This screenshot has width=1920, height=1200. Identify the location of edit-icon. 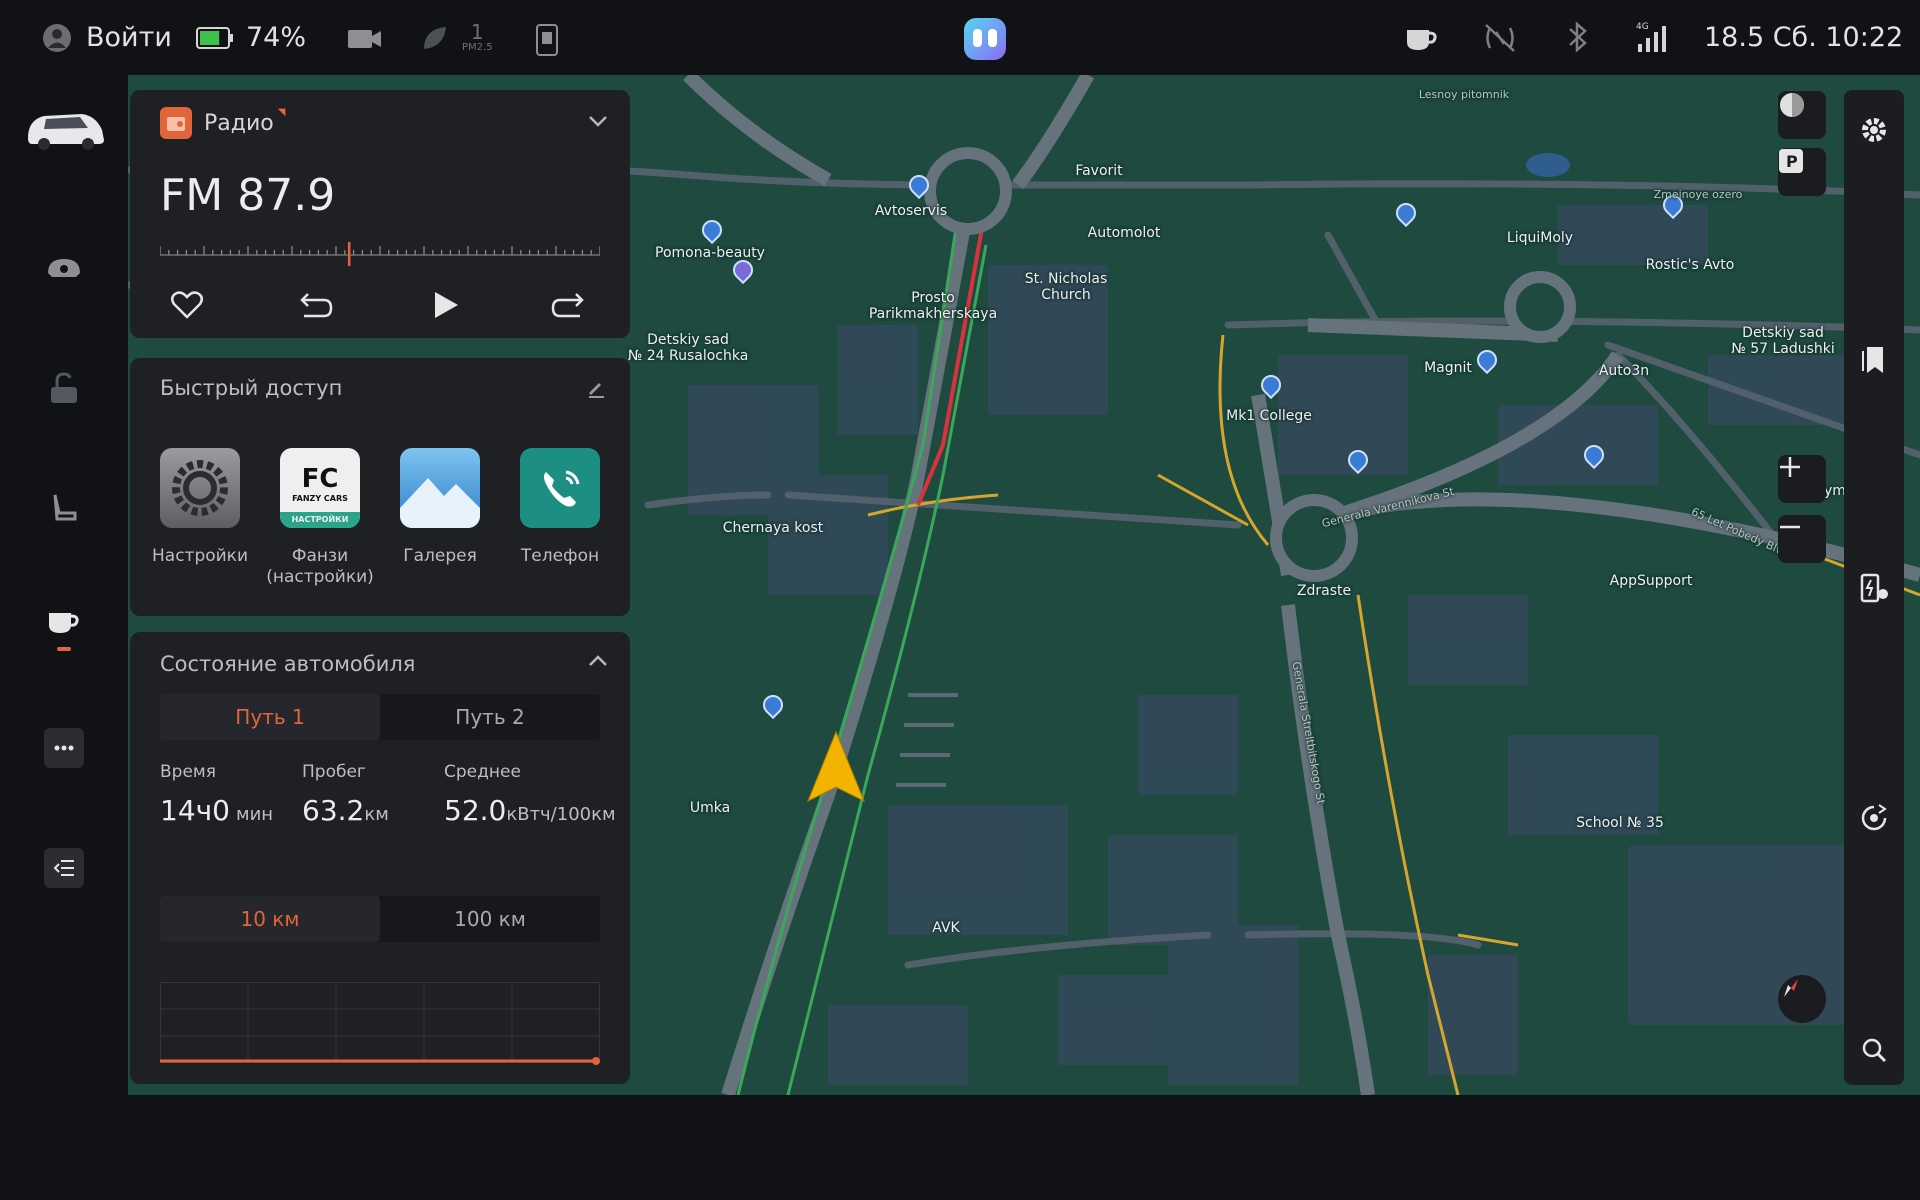
(596, 388).